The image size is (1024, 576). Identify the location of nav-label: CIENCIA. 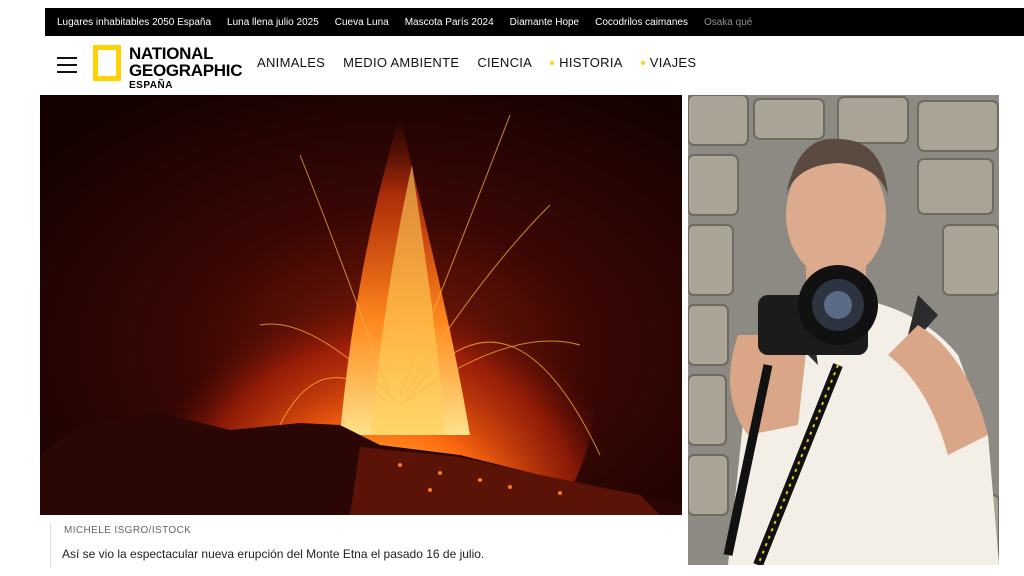
(505, 62).